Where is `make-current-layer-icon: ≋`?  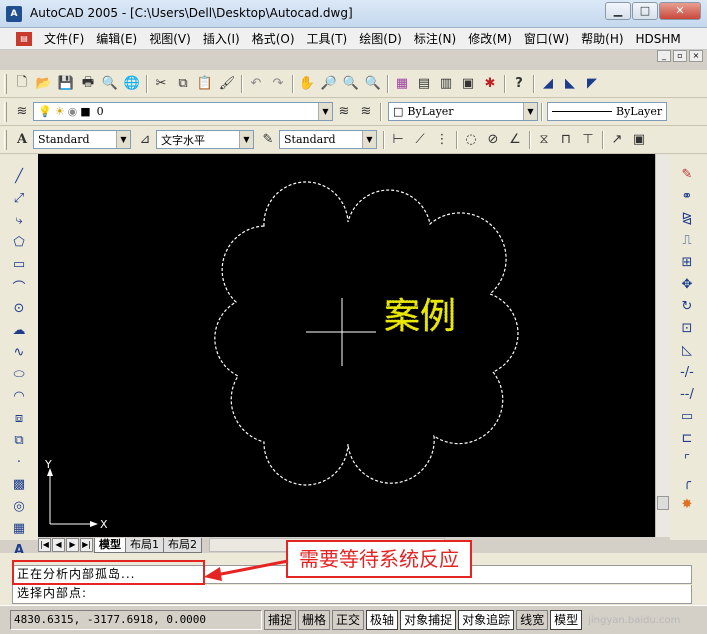
make-current-layer-icon: ≋ is located at coordinates (344, 112).